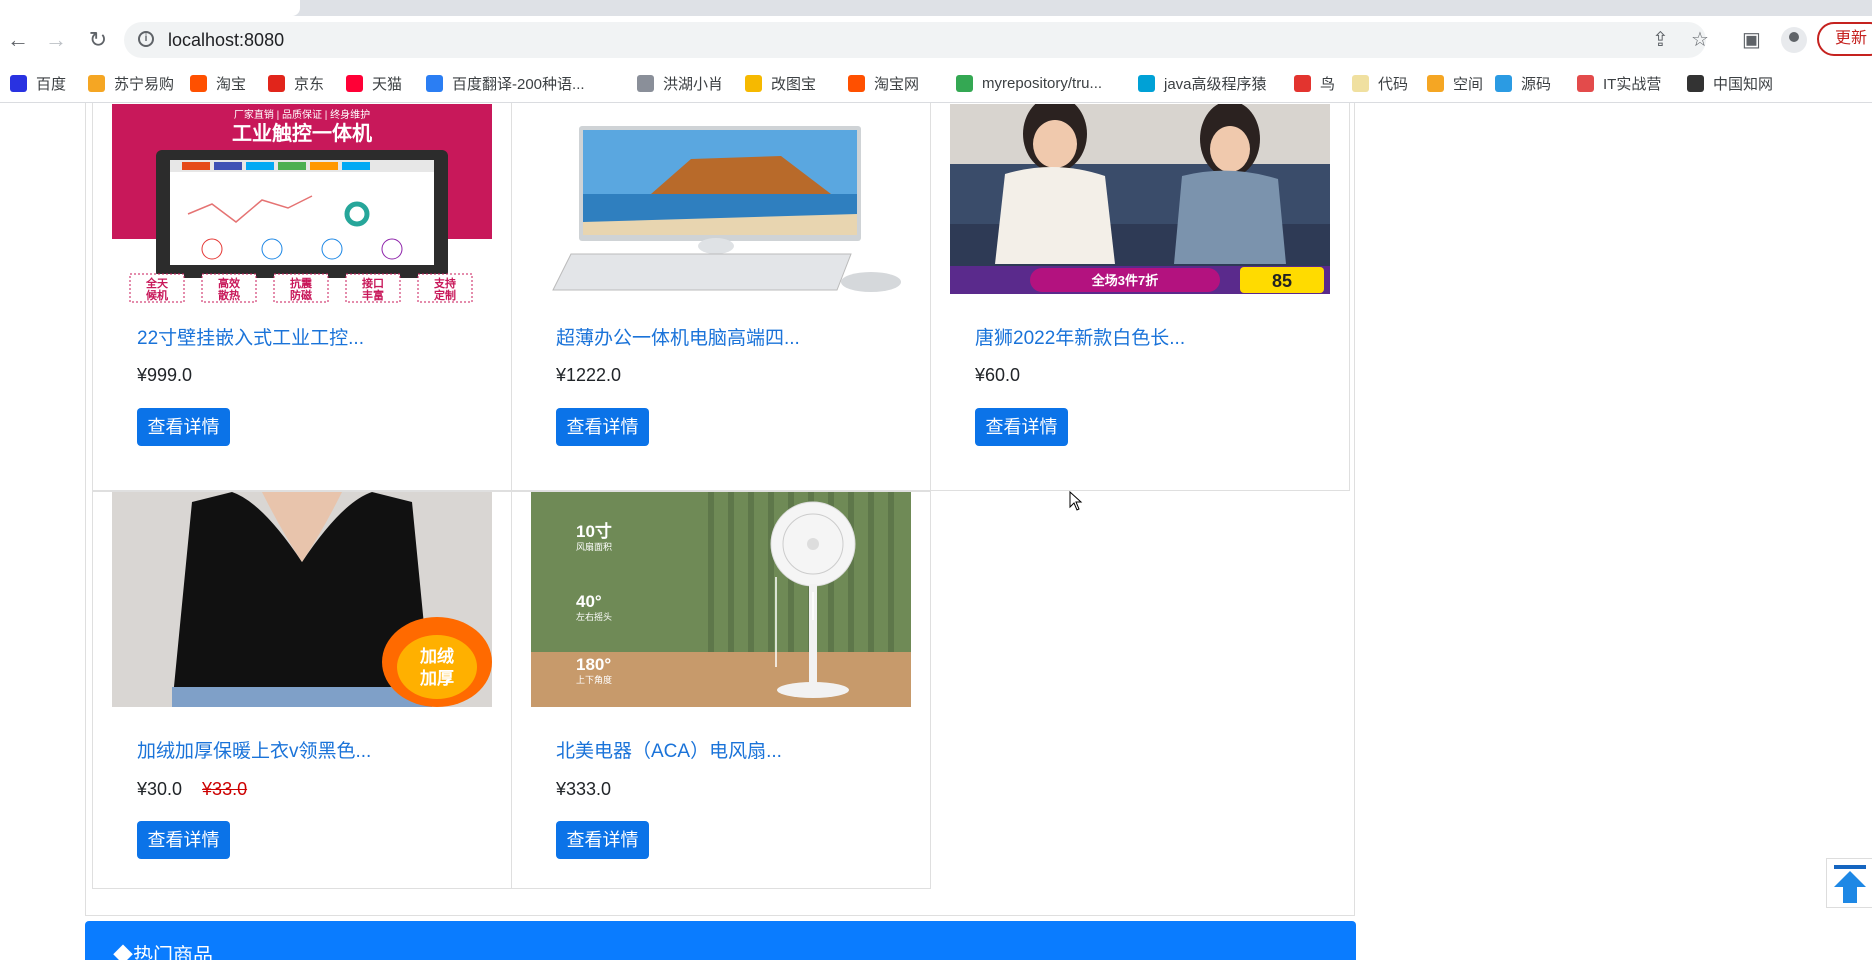 The height and width of the screenshot is (960, 1872). Describe the element at coordinates (309, 84) in the screenshot. I see `bookmark-label: 京东` at that location.